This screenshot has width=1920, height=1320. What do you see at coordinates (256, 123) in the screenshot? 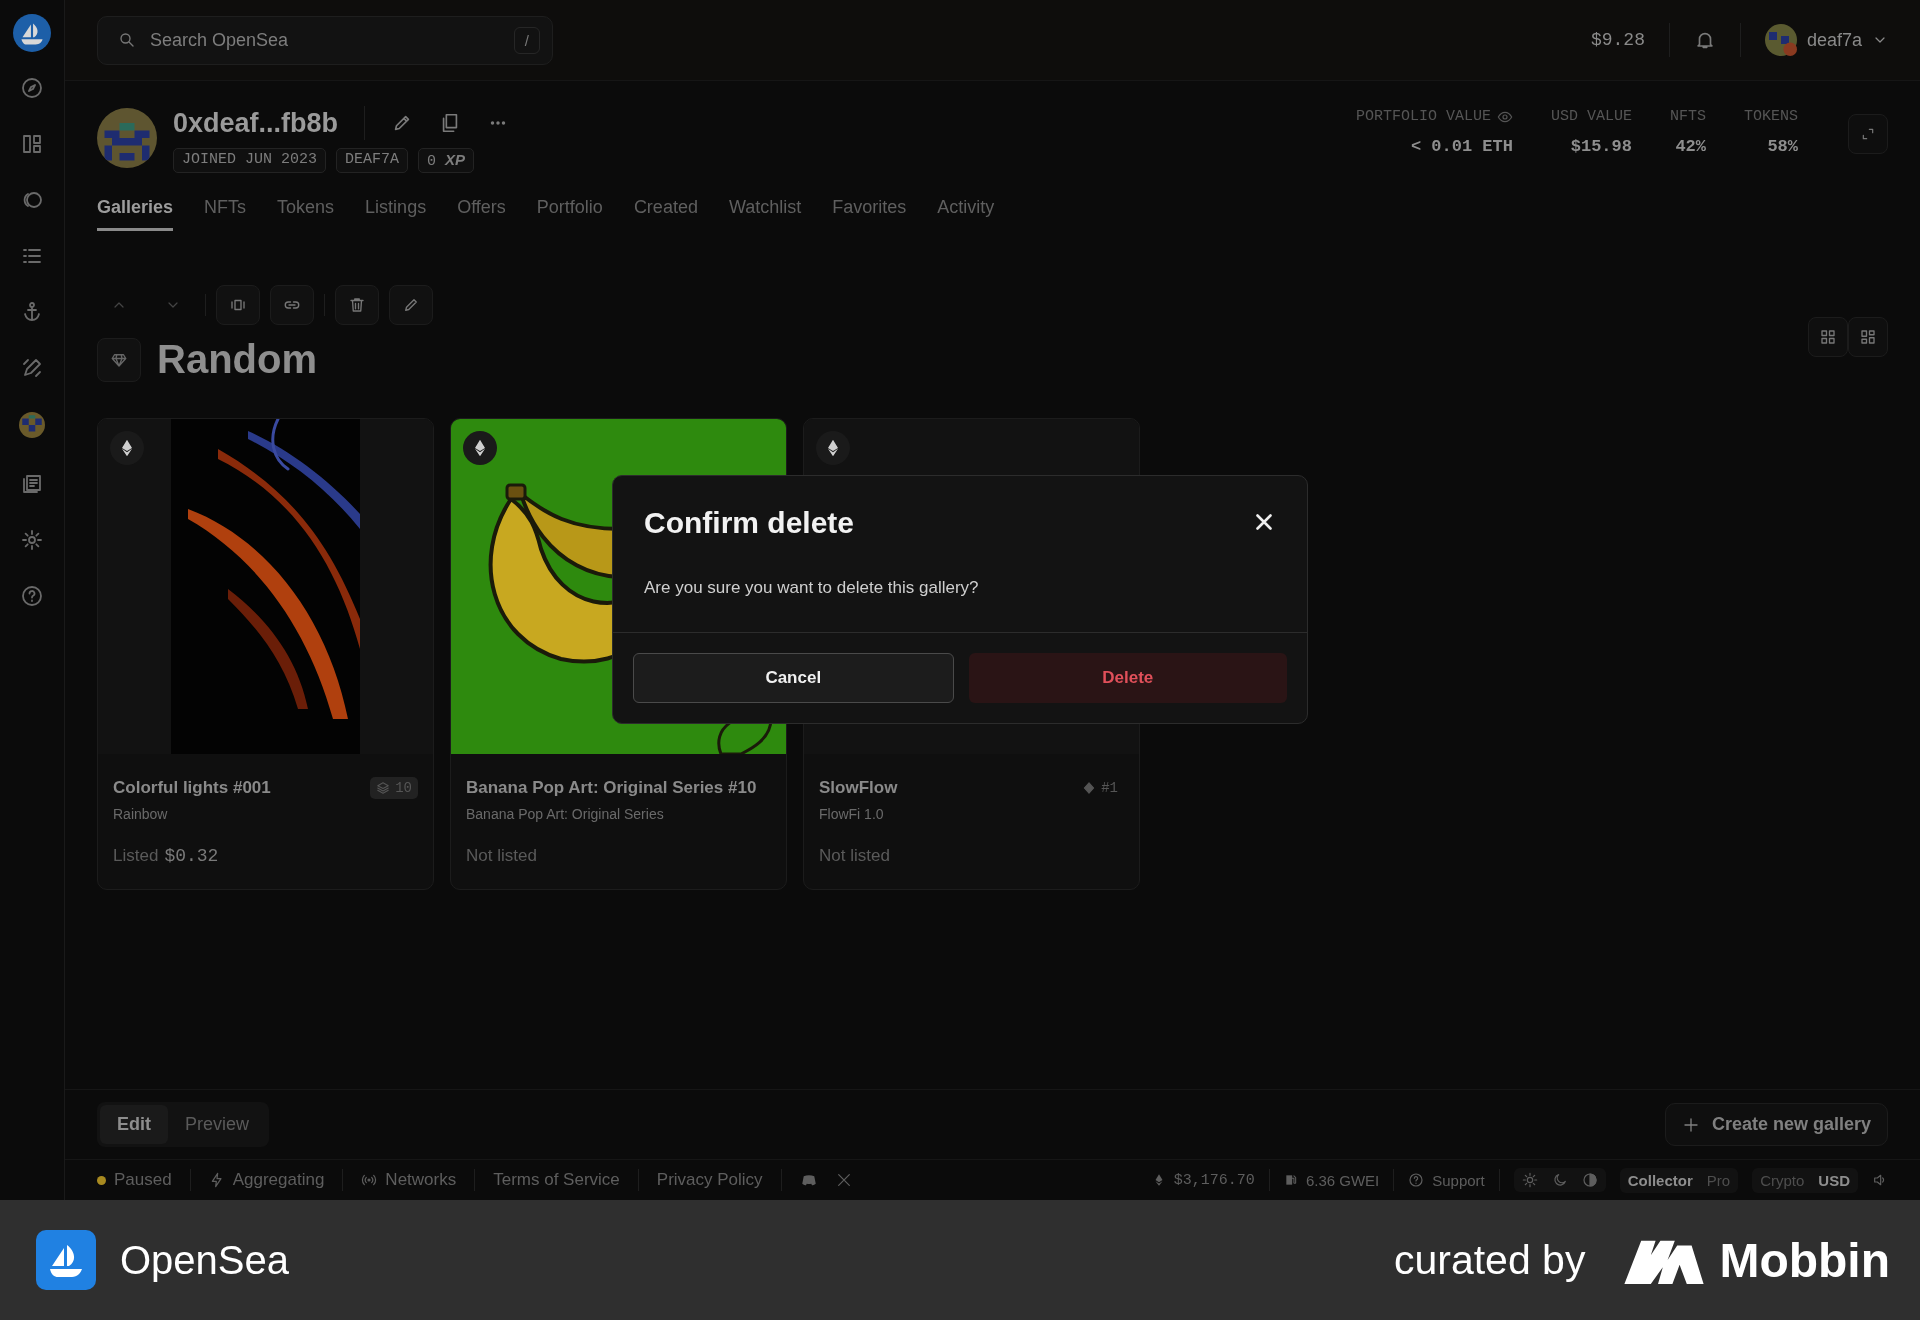
I see `profile-name: 0xdeaf...fb8b` at bounding box center [256, 123].